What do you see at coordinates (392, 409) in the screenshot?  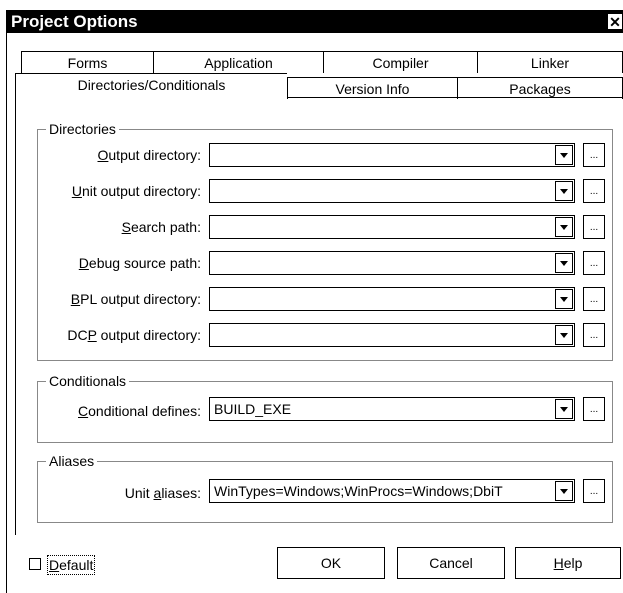 I see `conditional-defines-combo: BUILD_EXE` at bounding box center [392, 409].